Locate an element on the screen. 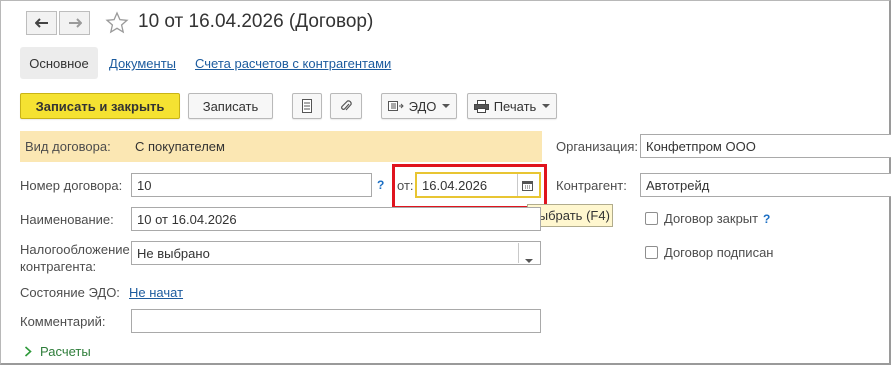 The height and width of the screenshot is (365, 891). contract-number-label: Номер договора: is located at coordinates (71, 185).